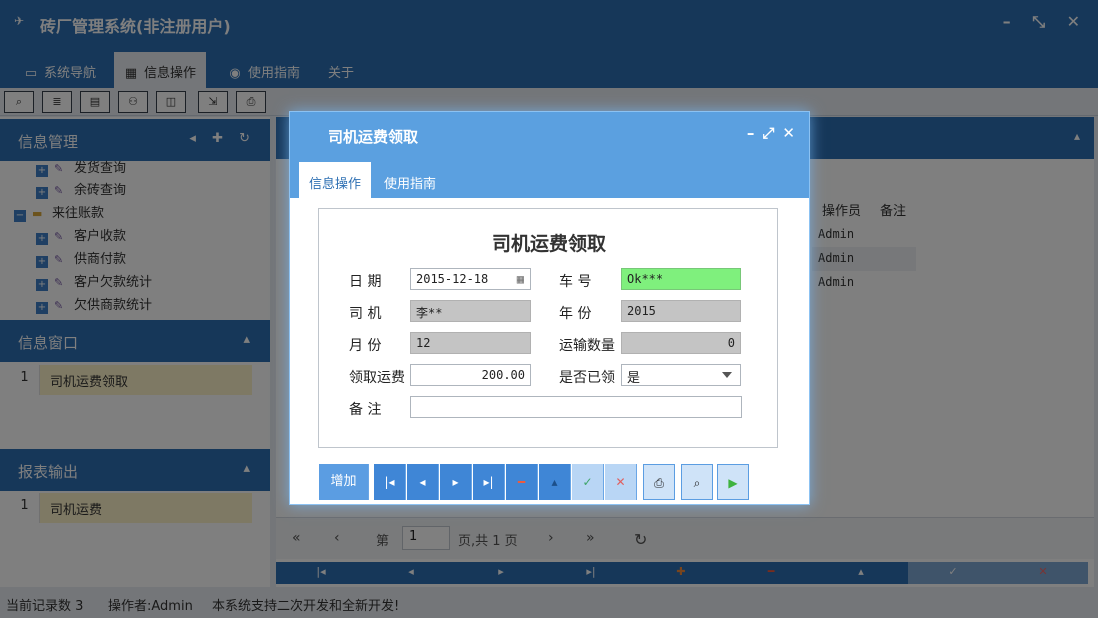  What do you see at coordinates (452, 279) in the screenshot?
I see `date-value: 2015-12-18` at bounding box center [452, 279].